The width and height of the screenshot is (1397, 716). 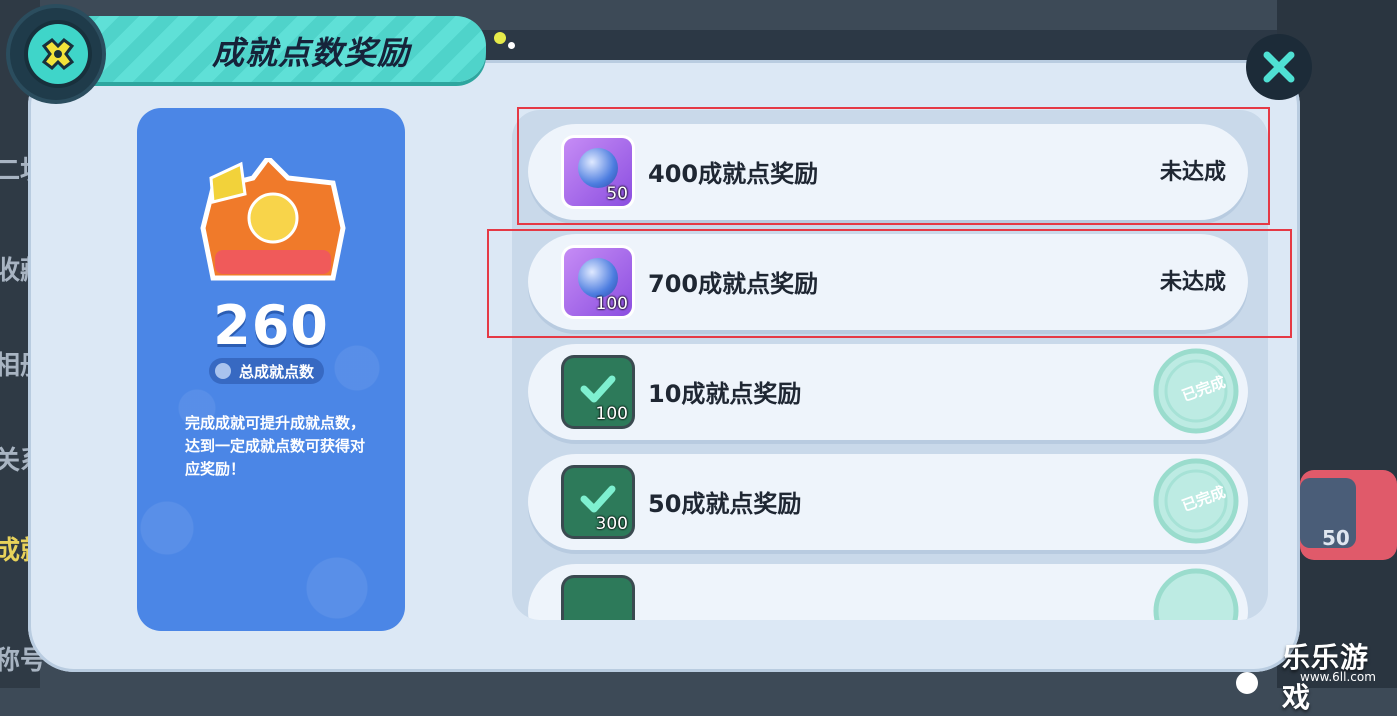 I want to click on trophy-icon, so click(x=58, y=54).